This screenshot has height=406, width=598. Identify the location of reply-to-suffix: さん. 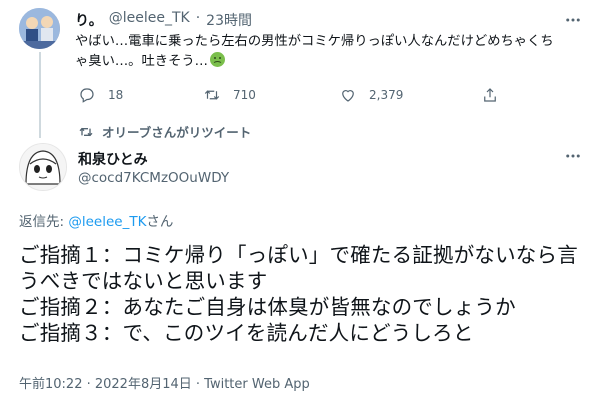
(160, 222).